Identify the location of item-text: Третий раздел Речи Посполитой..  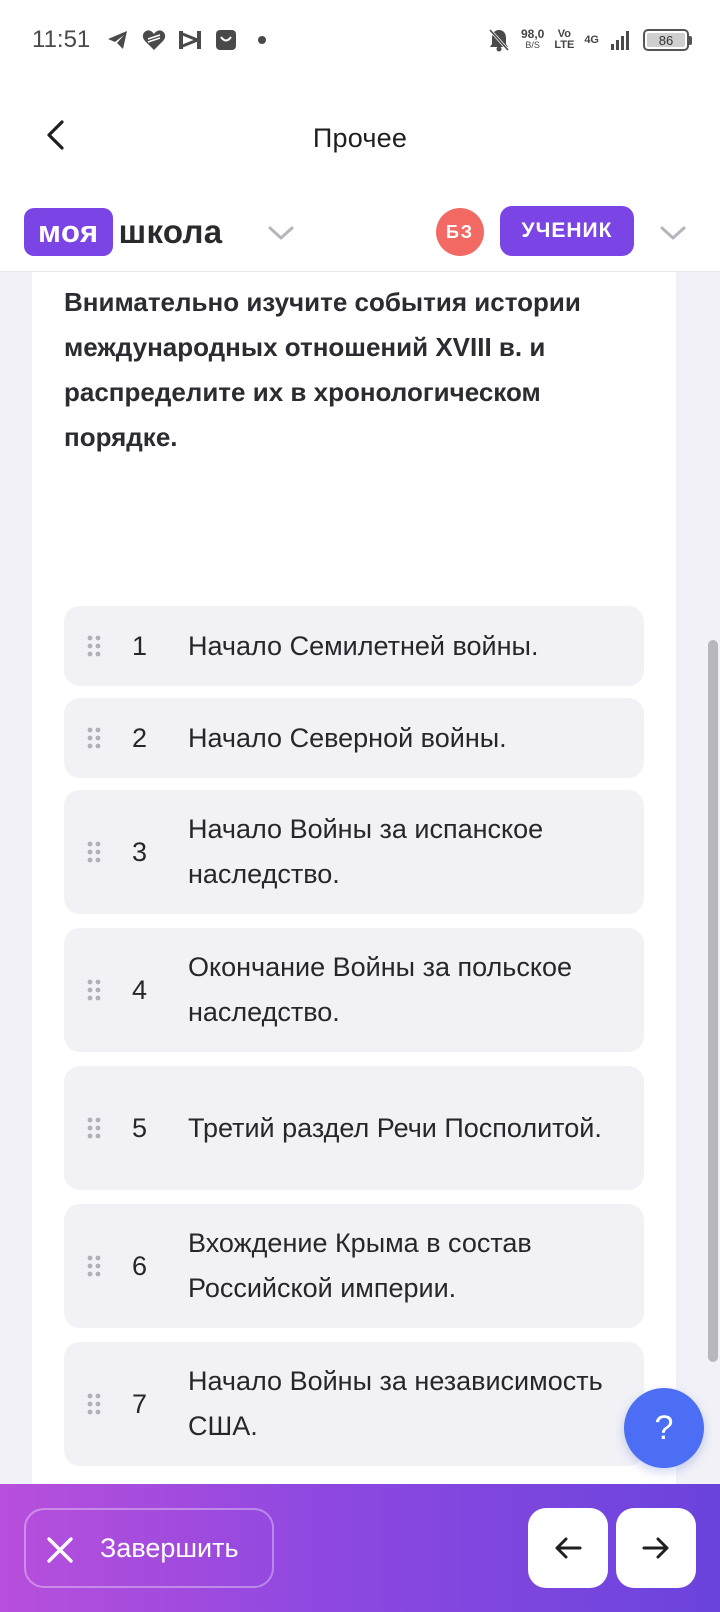
(395, 1127).